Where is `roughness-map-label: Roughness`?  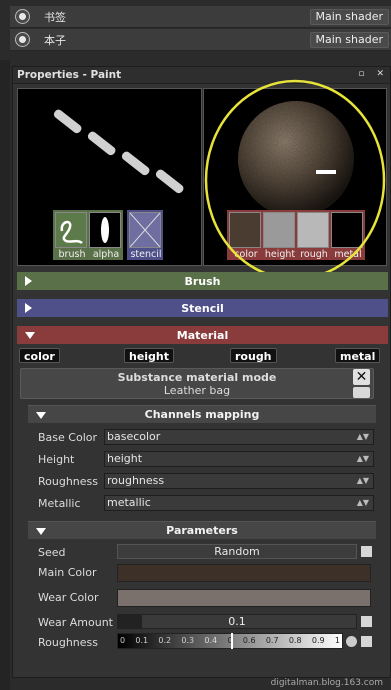 roughness-map-label: Roughness is located at coordinates (68, 481).